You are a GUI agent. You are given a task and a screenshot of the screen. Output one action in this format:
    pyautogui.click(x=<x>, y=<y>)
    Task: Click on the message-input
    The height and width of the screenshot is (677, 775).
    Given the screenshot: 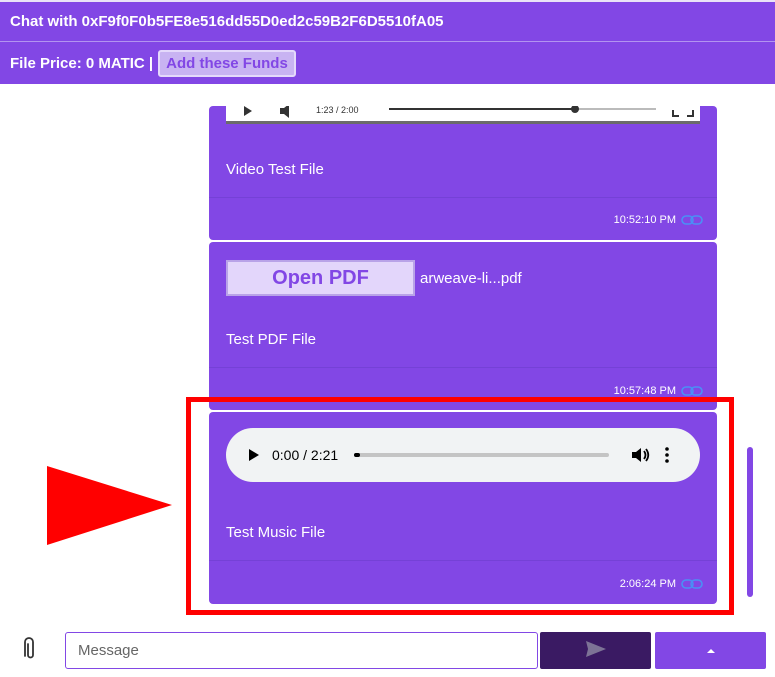 What is the action you would take?
    pyautogui.click(x=301, y=650)
    